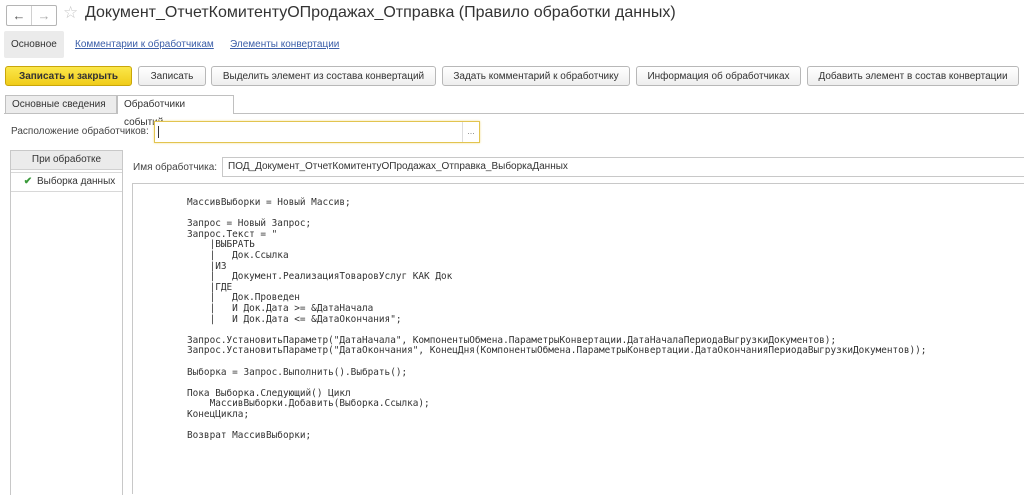 This screenshot has height=495, width=1024. What do you see at coordinates (68, 76) in the screenshot?
I see `save-and-close-button: Записать и закрыть` at bounding box center [68, 76].